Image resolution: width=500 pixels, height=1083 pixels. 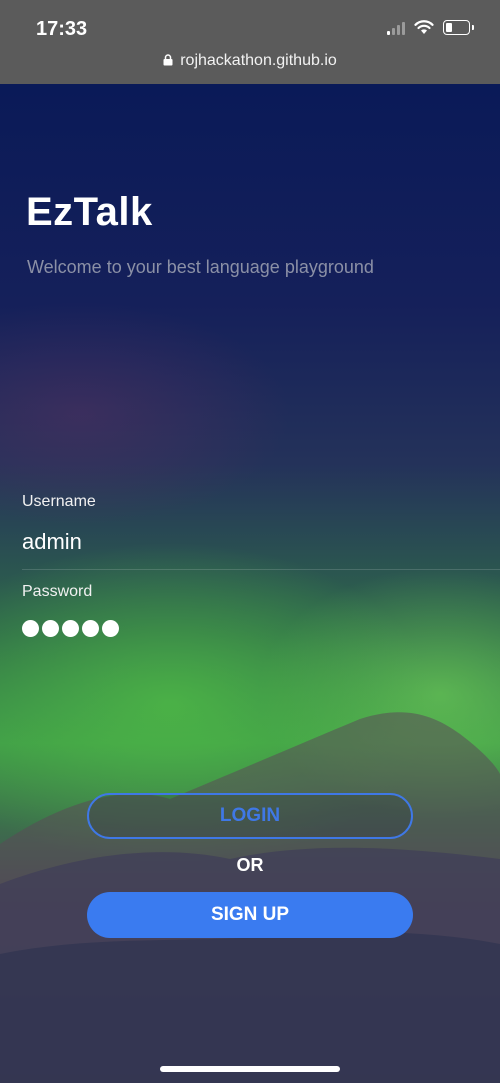 What do you see at coordinates (424, 27) in the screenshot?
I see `wifi-icon` at bounding box center [424, 27].